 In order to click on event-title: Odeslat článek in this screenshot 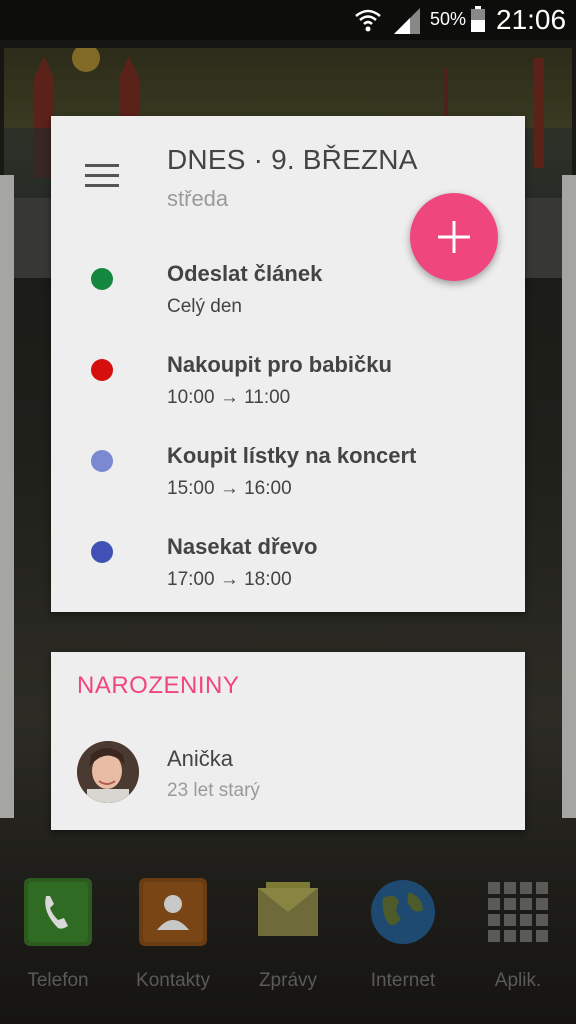, I will do `click(245, 273)`.